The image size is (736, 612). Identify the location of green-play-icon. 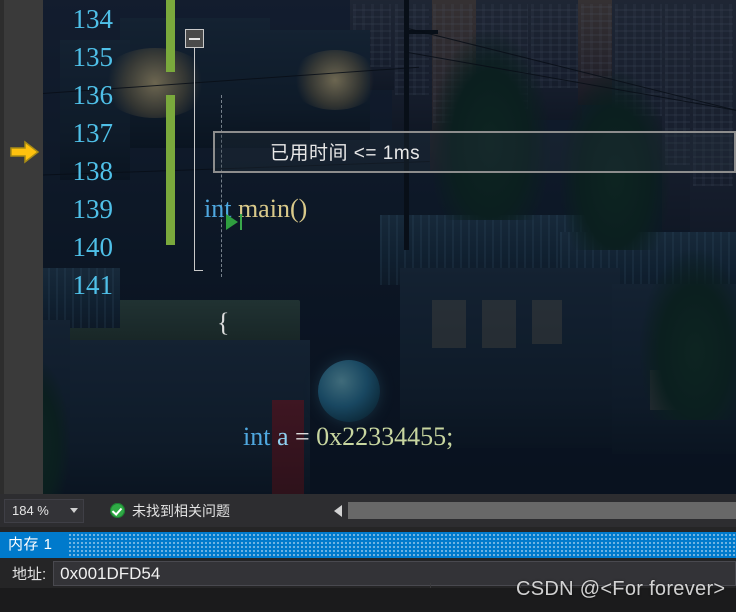
(236, 224).